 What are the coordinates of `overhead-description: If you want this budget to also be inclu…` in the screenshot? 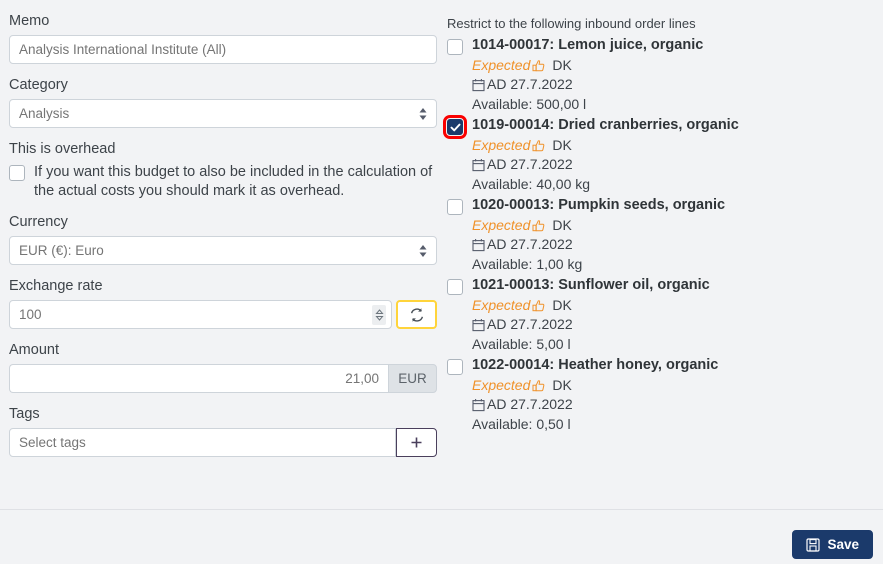 It's located at (233, 181).